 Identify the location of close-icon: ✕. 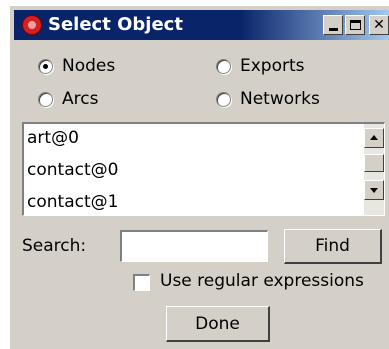
(379, 25).